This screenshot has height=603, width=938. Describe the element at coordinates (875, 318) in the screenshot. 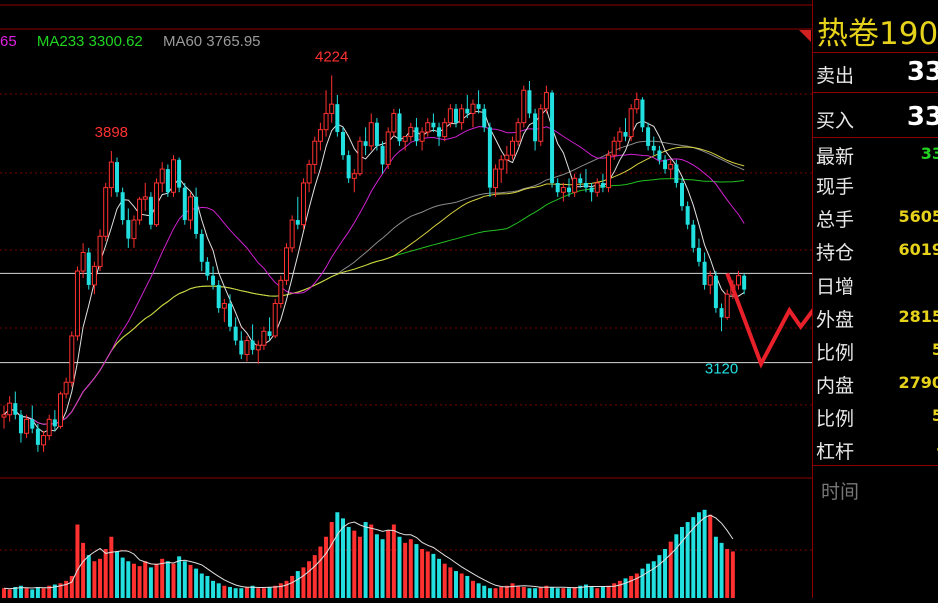

I see `quote-row: 外盘 2815` at that location.